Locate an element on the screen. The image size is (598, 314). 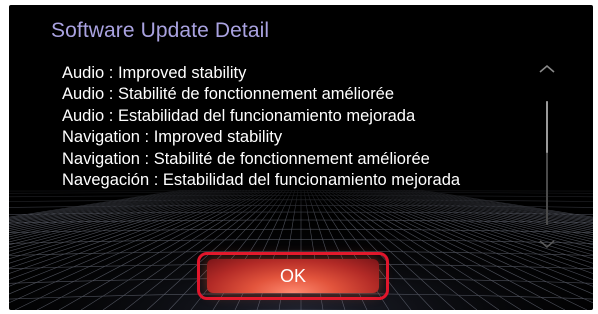
scroll-up-button is located at coordinates (547, 69).